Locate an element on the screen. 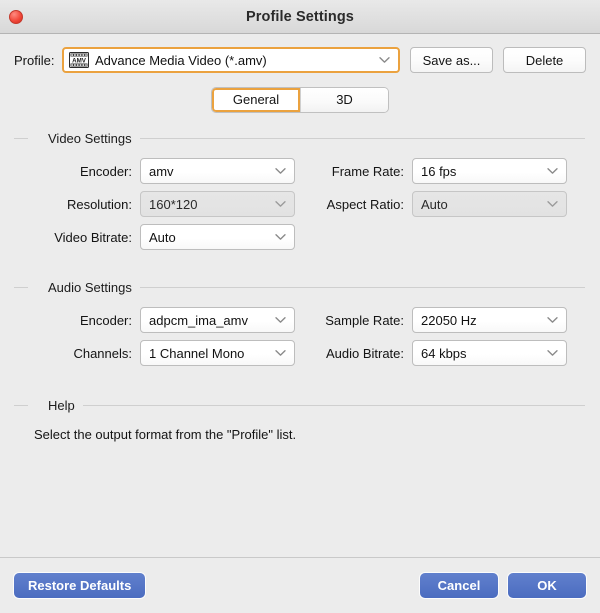 The height and width of the screenshot is (613, 600). video-bitrate-value: Auto is located at coordinates (162, 237).